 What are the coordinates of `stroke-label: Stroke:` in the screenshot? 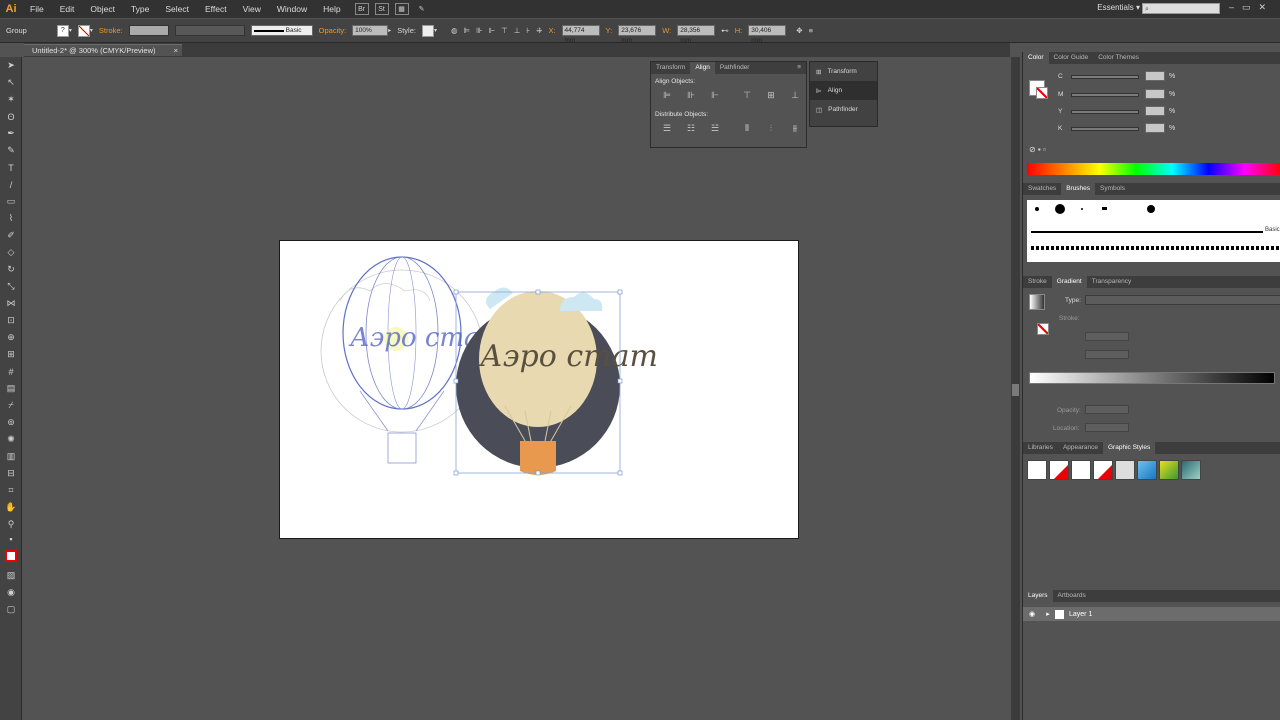 It's located at (111, 30).